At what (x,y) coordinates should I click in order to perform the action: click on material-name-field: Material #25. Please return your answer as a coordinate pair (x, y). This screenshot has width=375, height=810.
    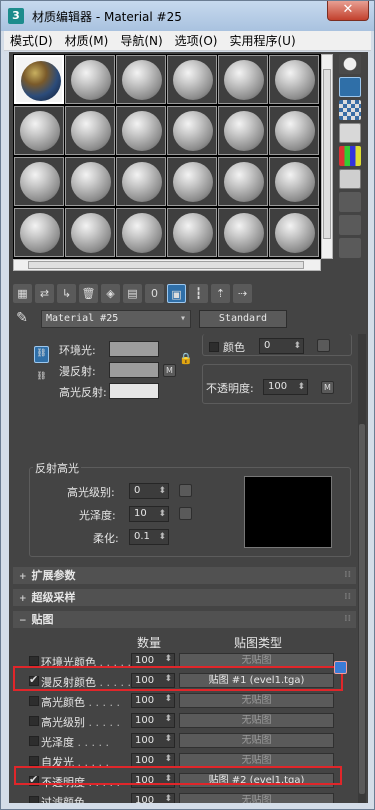
    Looking at the image, I should click on (116, 319).